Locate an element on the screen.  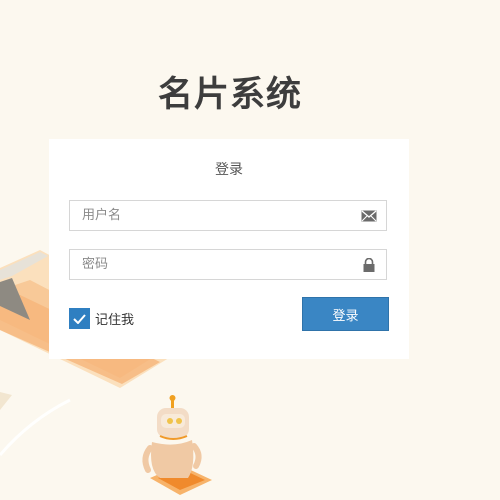
robot-illustration is located at coordinates (177, 445).